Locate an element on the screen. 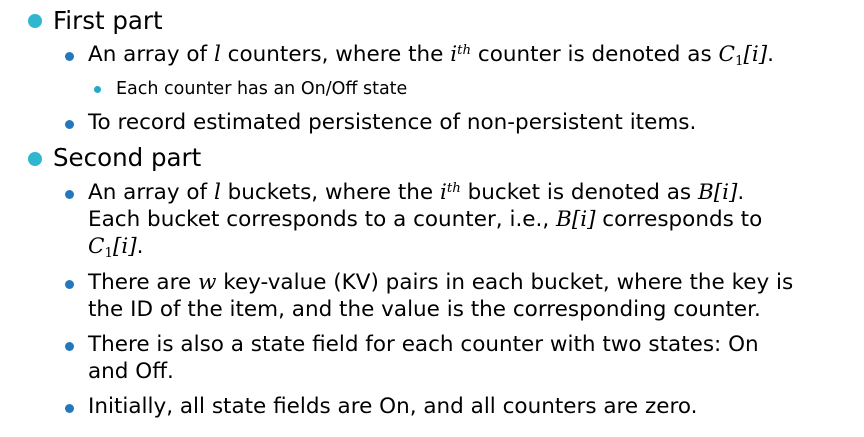 Image resolution: width=864 pixels, height=437 pixels. buckets-array-item-line3: C1[i]. is located at coordinates (116, 247).